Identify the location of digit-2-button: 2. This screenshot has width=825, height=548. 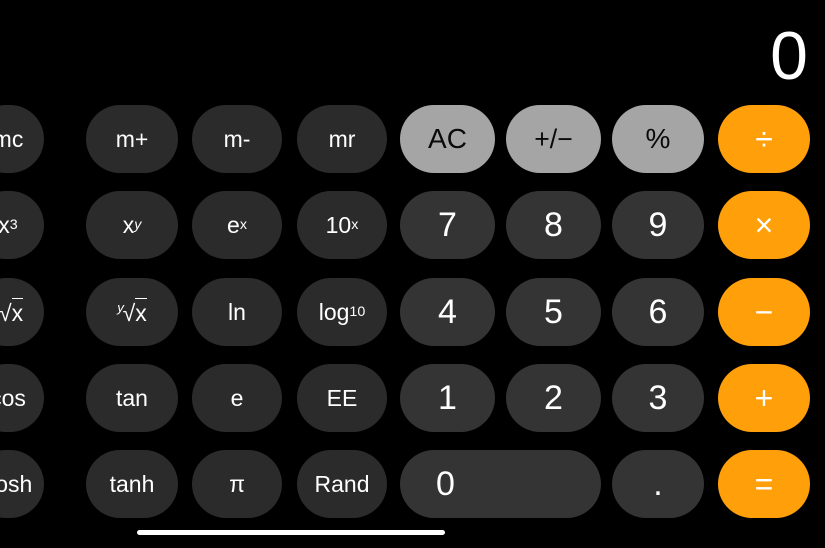
(553, 398).